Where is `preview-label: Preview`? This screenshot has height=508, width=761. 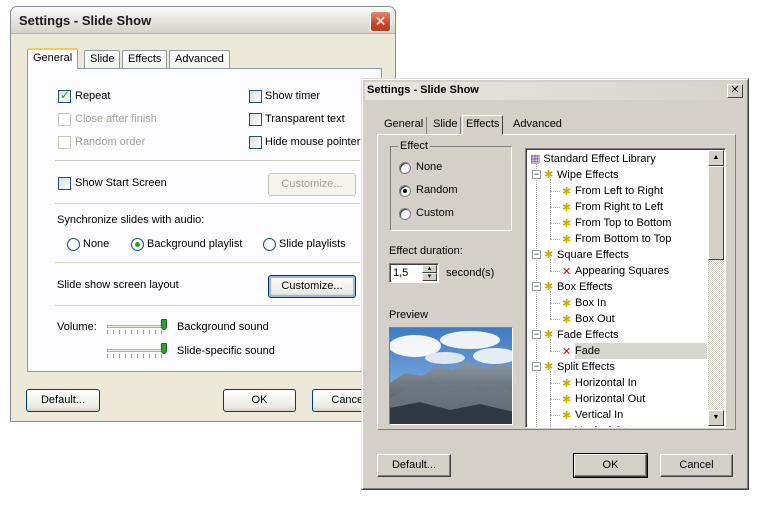 preview-label: Preview is located at coordinates (409, 315).